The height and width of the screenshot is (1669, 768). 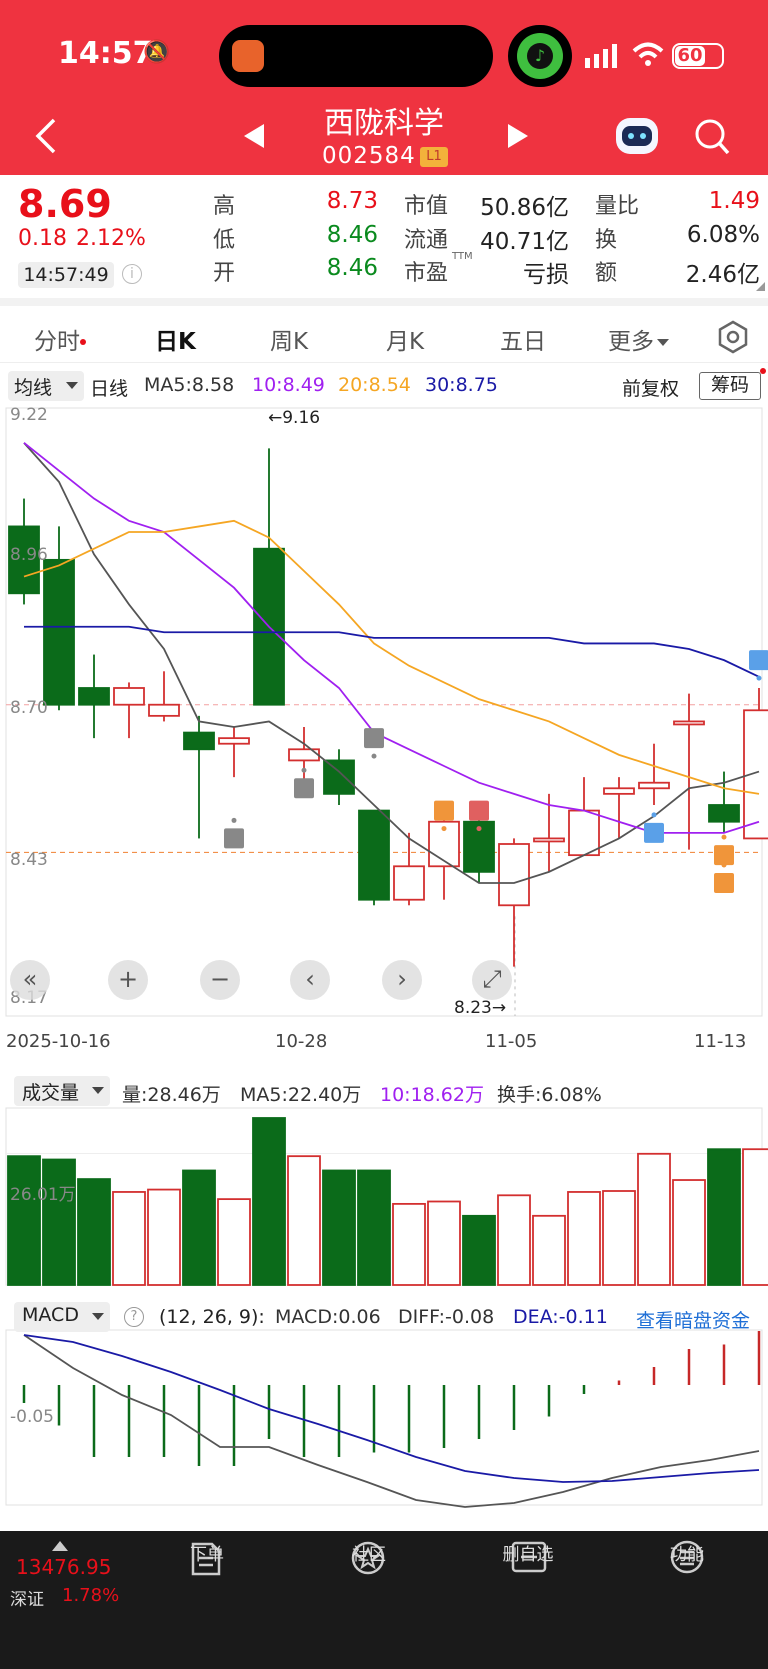 What do you see at coordinates (461, 385) in the screenshot?
I see `ma30-value: 30:8.75` at bounding box center [461, 385].